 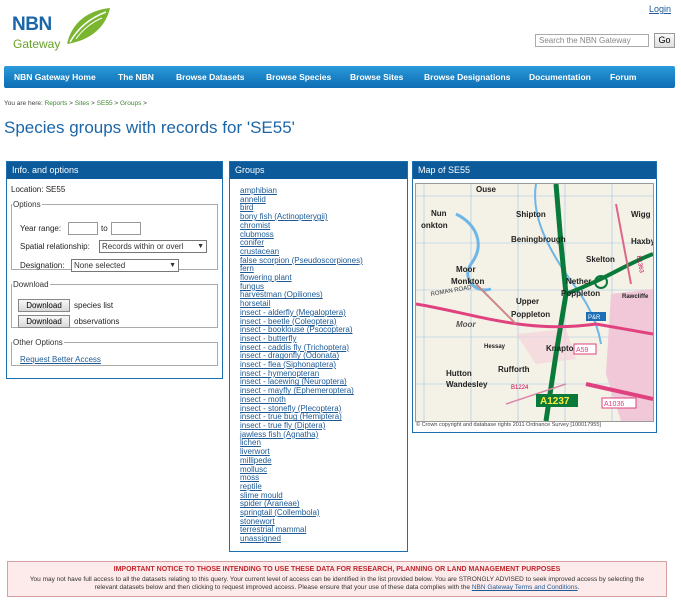 What do you see at coordinates (660, 9) in the screenshot?
I see `login-link: Login` at bounding box center [660, 9].